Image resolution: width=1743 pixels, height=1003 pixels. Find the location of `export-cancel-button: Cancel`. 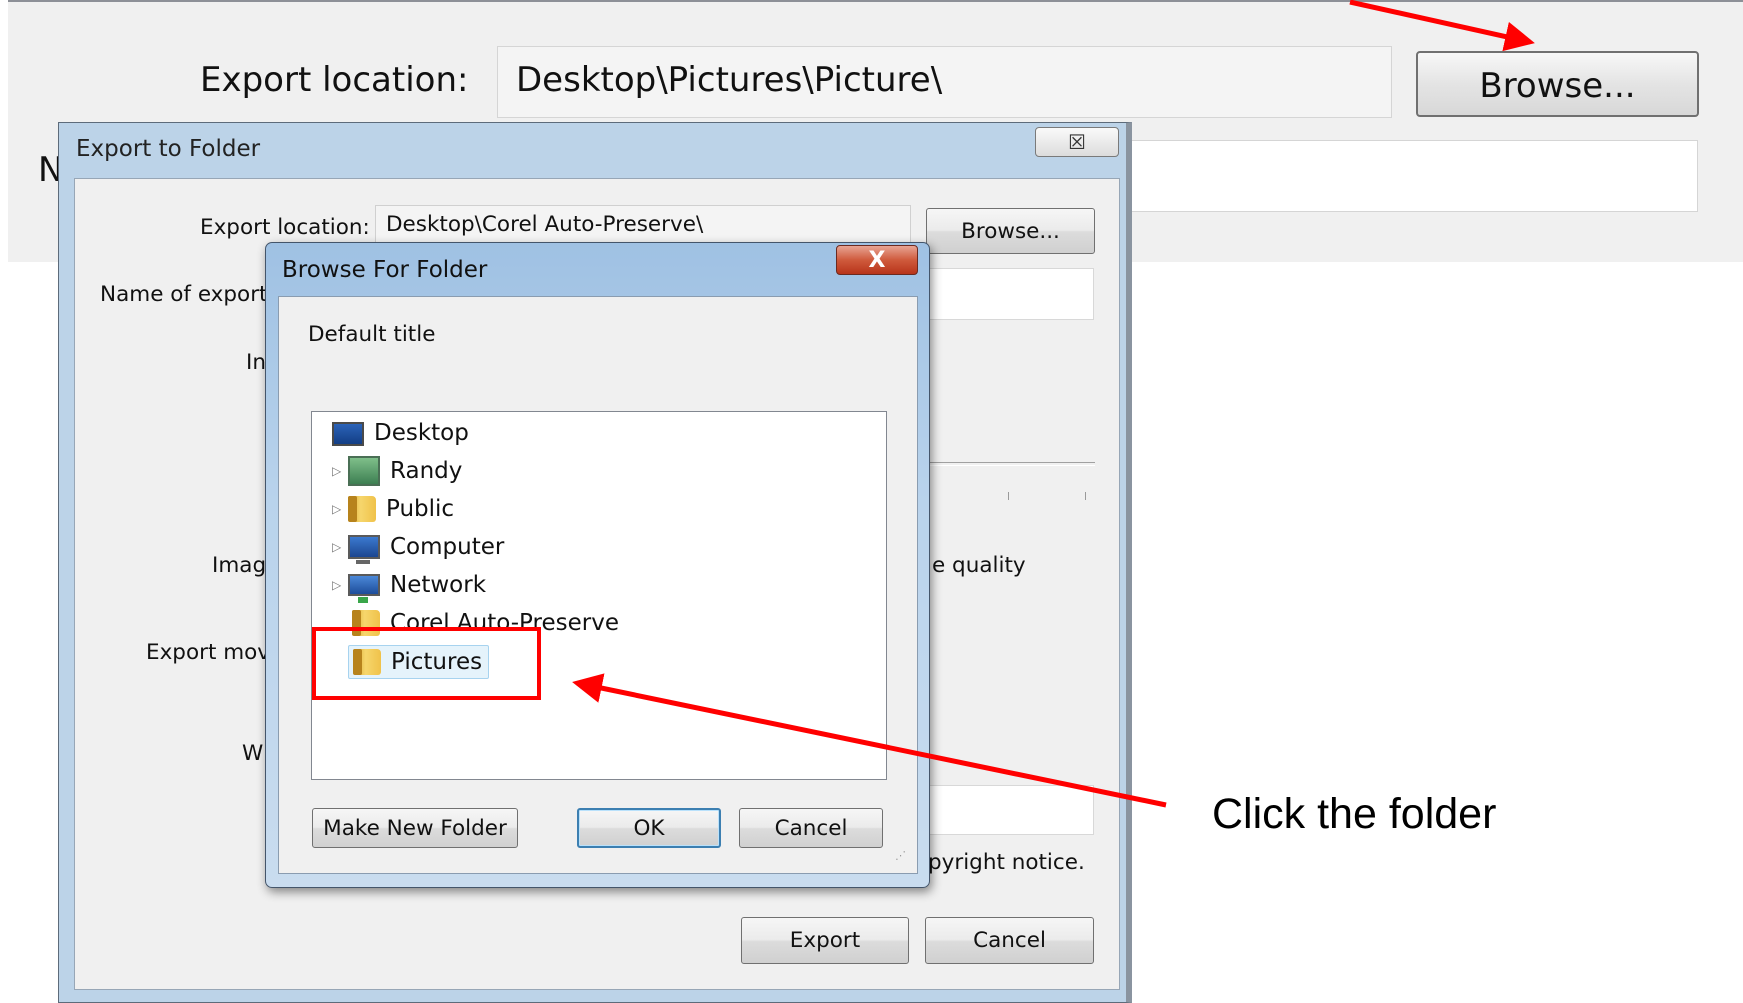

export-cancel-button: Cancel is located at coordinates (1009, 940).